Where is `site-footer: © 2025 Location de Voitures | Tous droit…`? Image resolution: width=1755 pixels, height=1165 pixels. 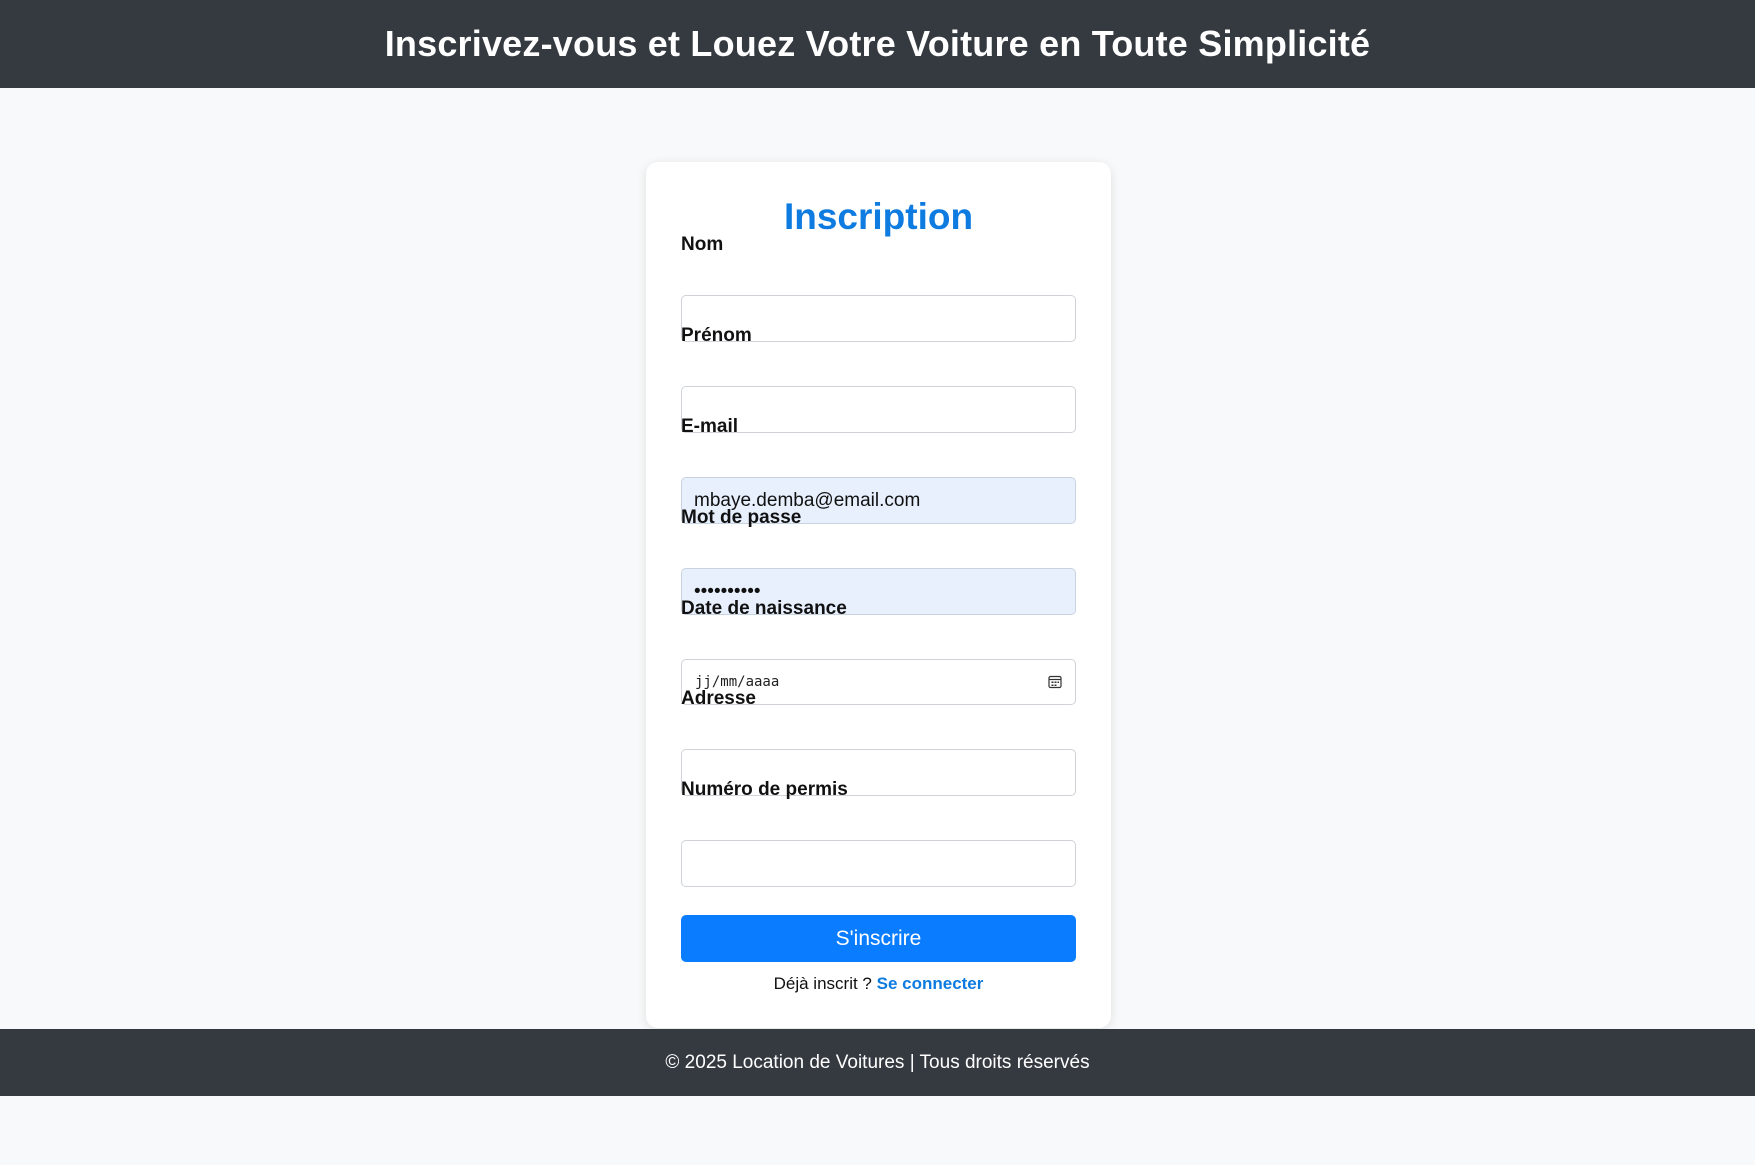
site-footer: © 2025 Location de Voitures | Tous droit… is located at coordinates (877, 1062).